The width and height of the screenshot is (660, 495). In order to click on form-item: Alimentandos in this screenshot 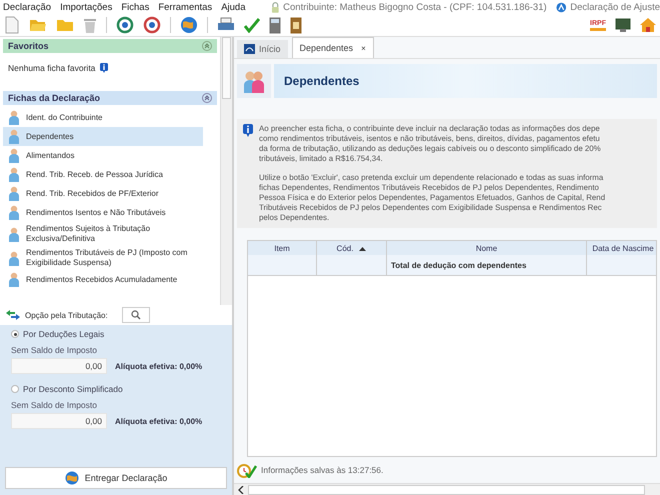, I will do `click(103, 155)`.